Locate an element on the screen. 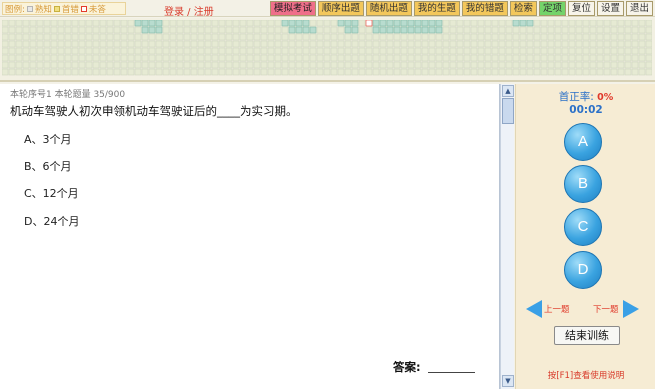 Image resolution: width=655 pixels, height=389 pixels. scroll-up-icon: ▲ is located at coordinates (508, 91).